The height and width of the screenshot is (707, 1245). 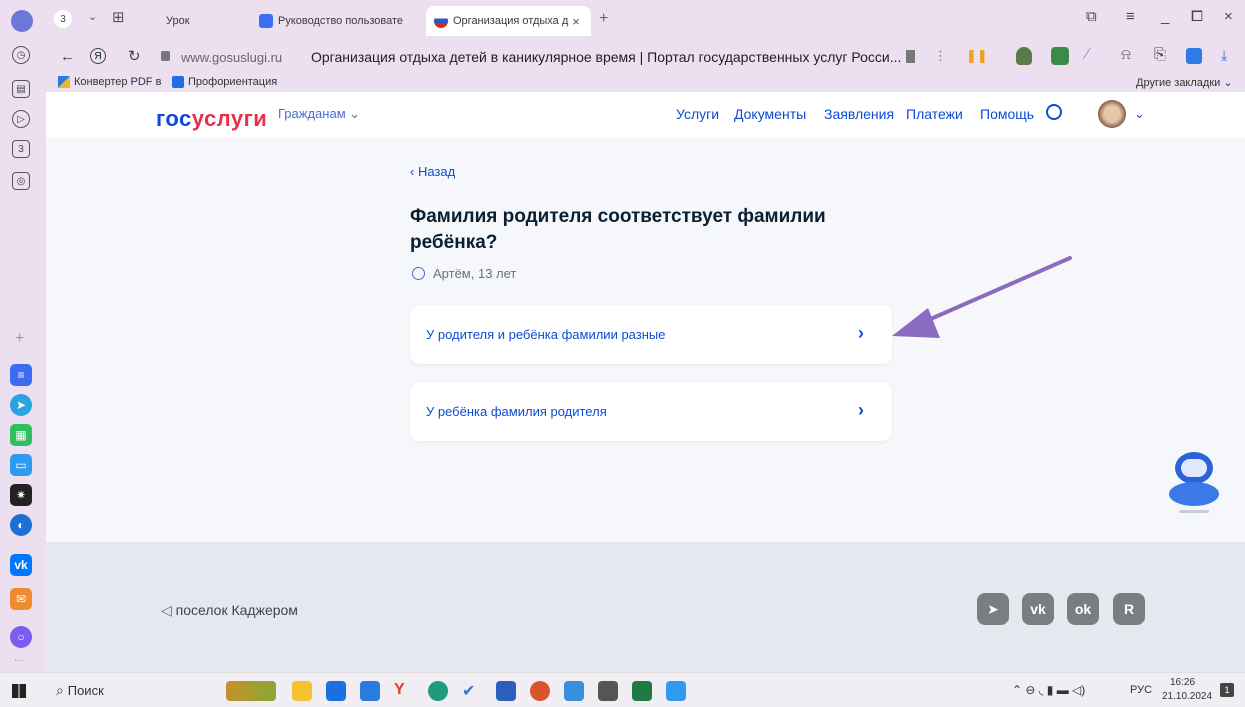 What do you see at coordinates (67, 56) in the screenshot?
I see `back-icon: ←` at bounding box center [67, 56].